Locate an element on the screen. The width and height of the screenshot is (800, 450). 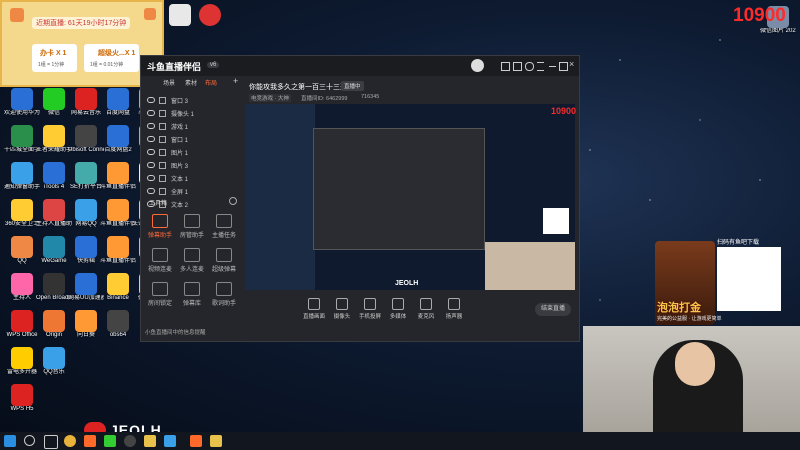
tab-scenes: 场景 is located at coordinates (169, 82).